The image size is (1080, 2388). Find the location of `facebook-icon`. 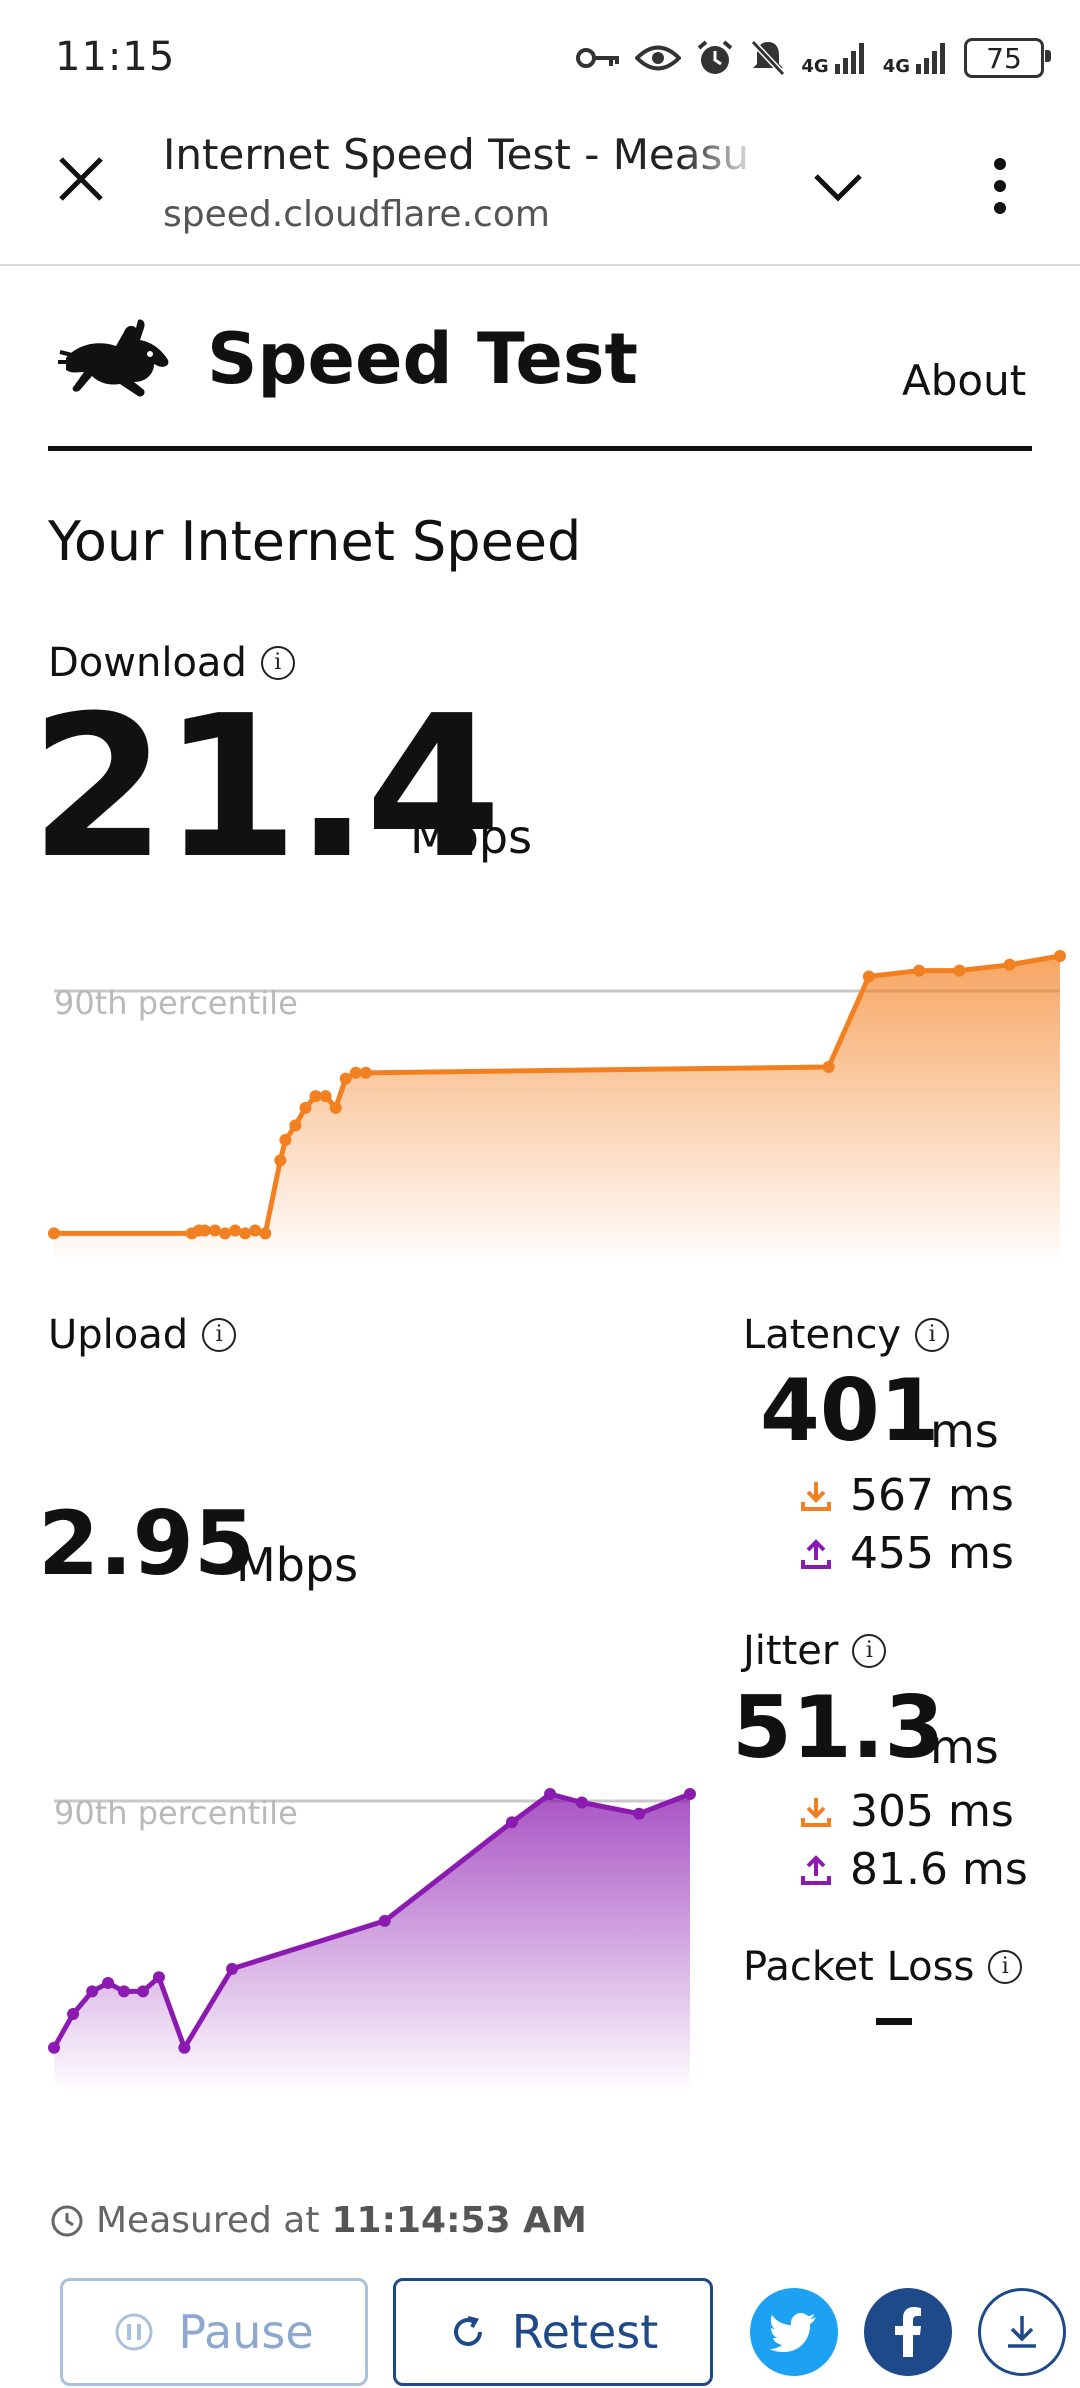

facebook-icon is located at coordinates (908, 2332).